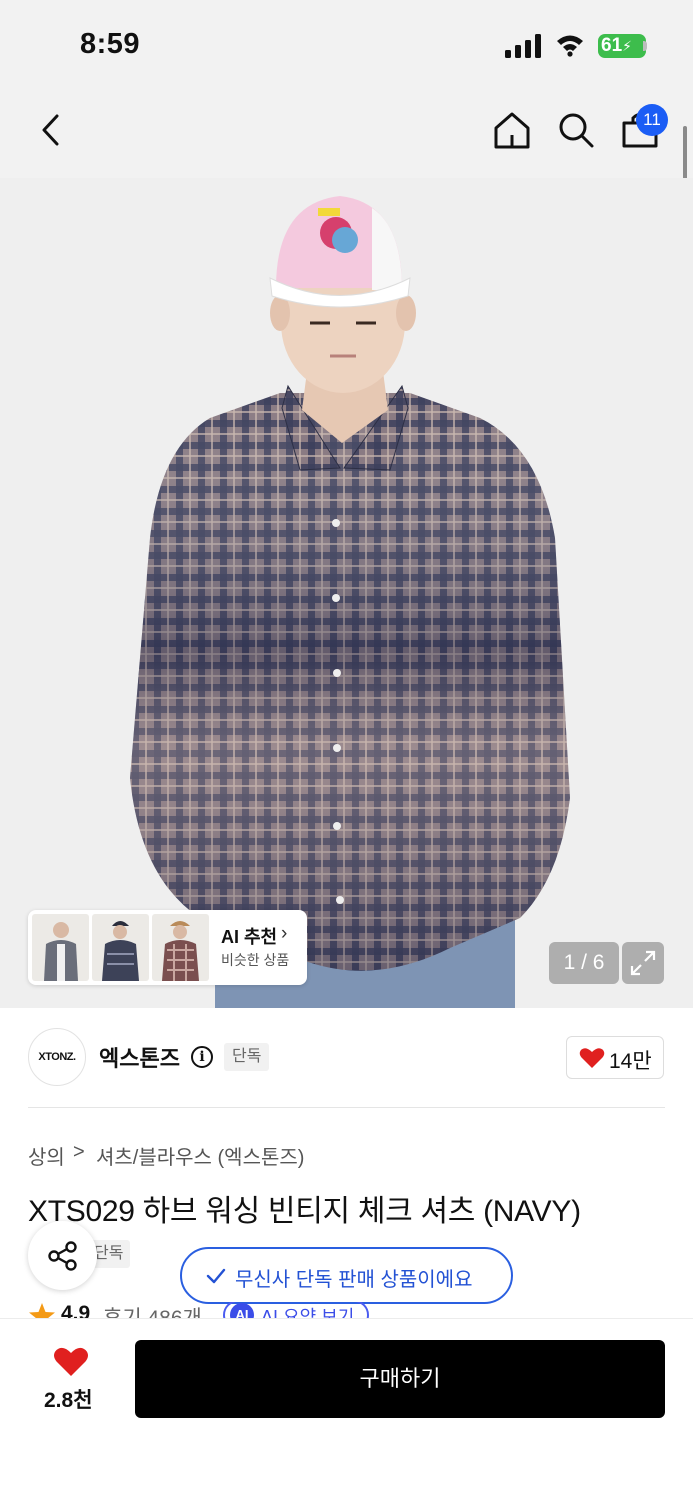 The height and width of the screenshot is (1500, 693). I want to click on divider, so click(346, 1107).